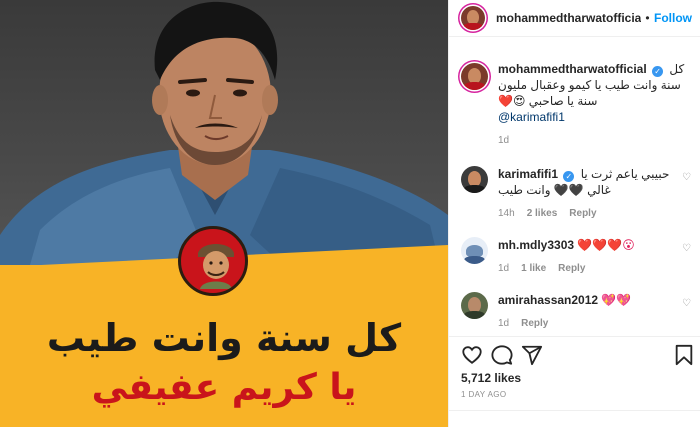 The width and height of the screenshot is (700, 427). Describe the element at coordinates (594, 140) in the screenshot. I see `caption-meta: 1d` at that location.